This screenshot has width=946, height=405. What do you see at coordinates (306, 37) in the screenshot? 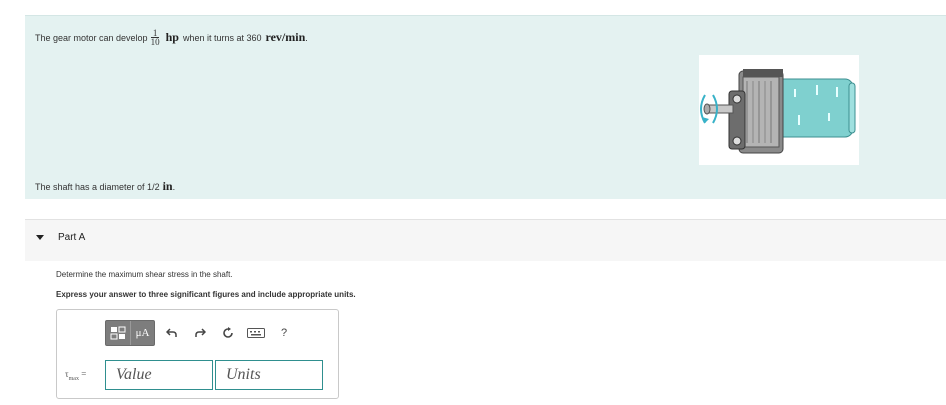
I see `intro-end: .` at bounding box center [306, 37].